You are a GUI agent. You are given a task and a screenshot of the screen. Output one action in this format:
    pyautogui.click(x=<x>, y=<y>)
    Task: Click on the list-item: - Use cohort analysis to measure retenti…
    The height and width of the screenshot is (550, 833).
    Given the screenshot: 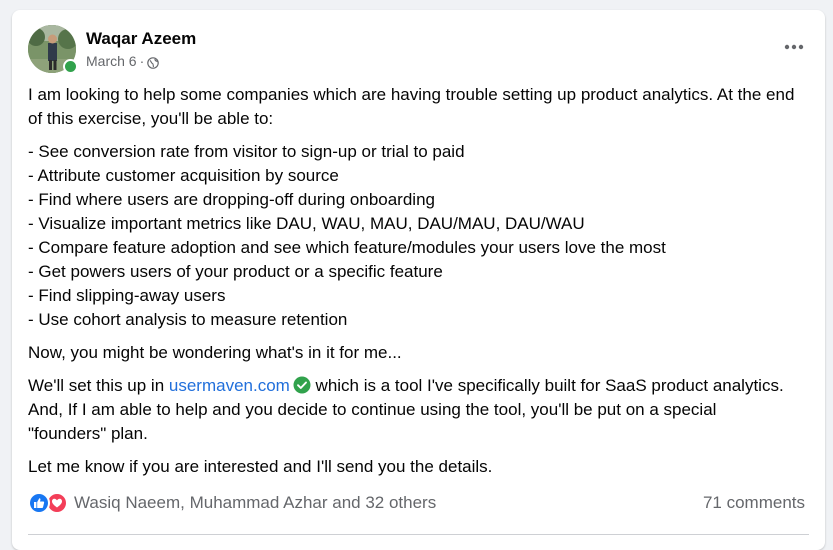 What is the action you would take?
    pyautogui.click(x=188, y=319)
    